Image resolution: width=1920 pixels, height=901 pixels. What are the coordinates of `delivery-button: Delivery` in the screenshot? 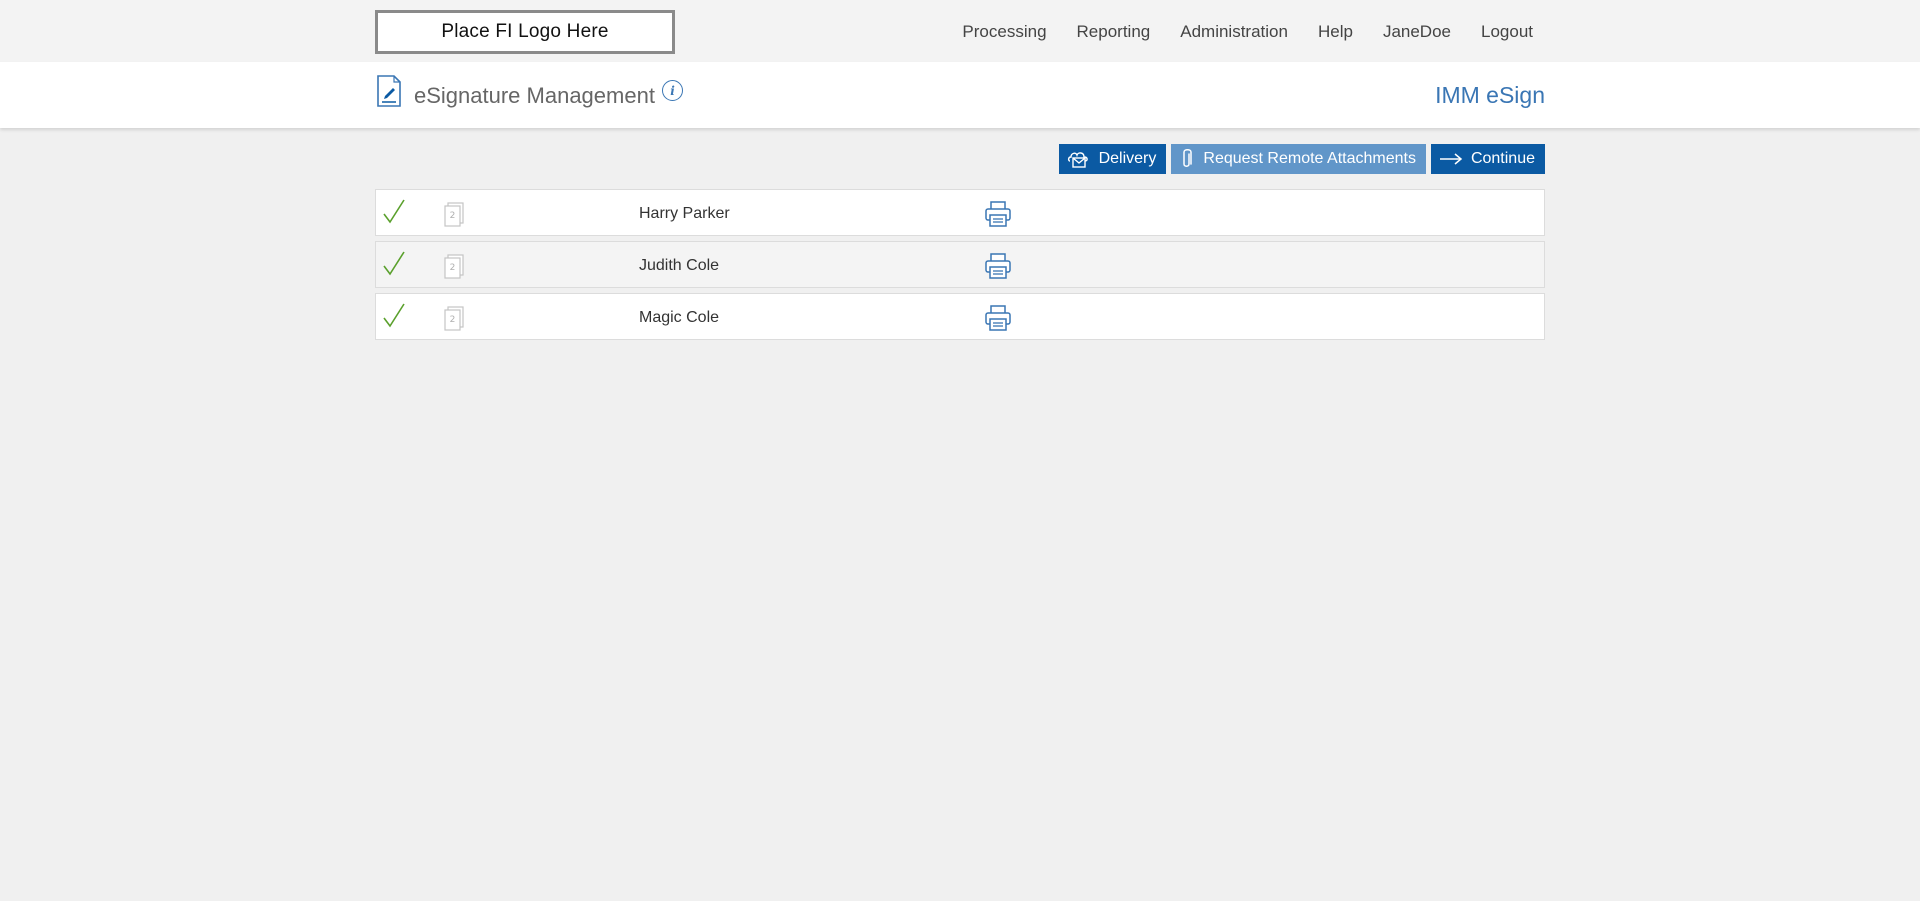 It's located at (1112, 159).